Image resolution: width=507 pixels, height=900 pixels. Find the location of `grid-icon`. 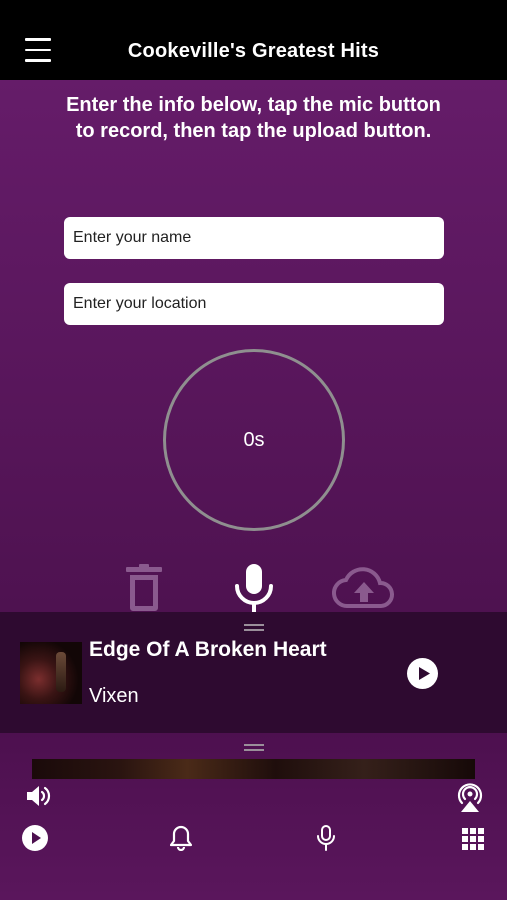

grid-icon is located at coordinates (473, 839).